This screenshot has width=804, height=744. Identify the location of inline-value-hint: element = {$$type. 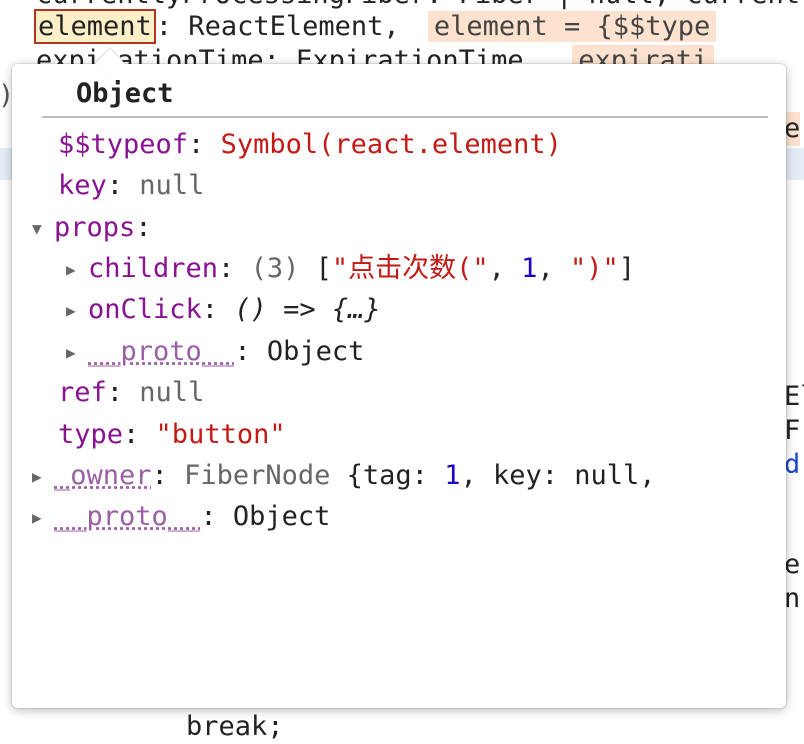
(572, 26).